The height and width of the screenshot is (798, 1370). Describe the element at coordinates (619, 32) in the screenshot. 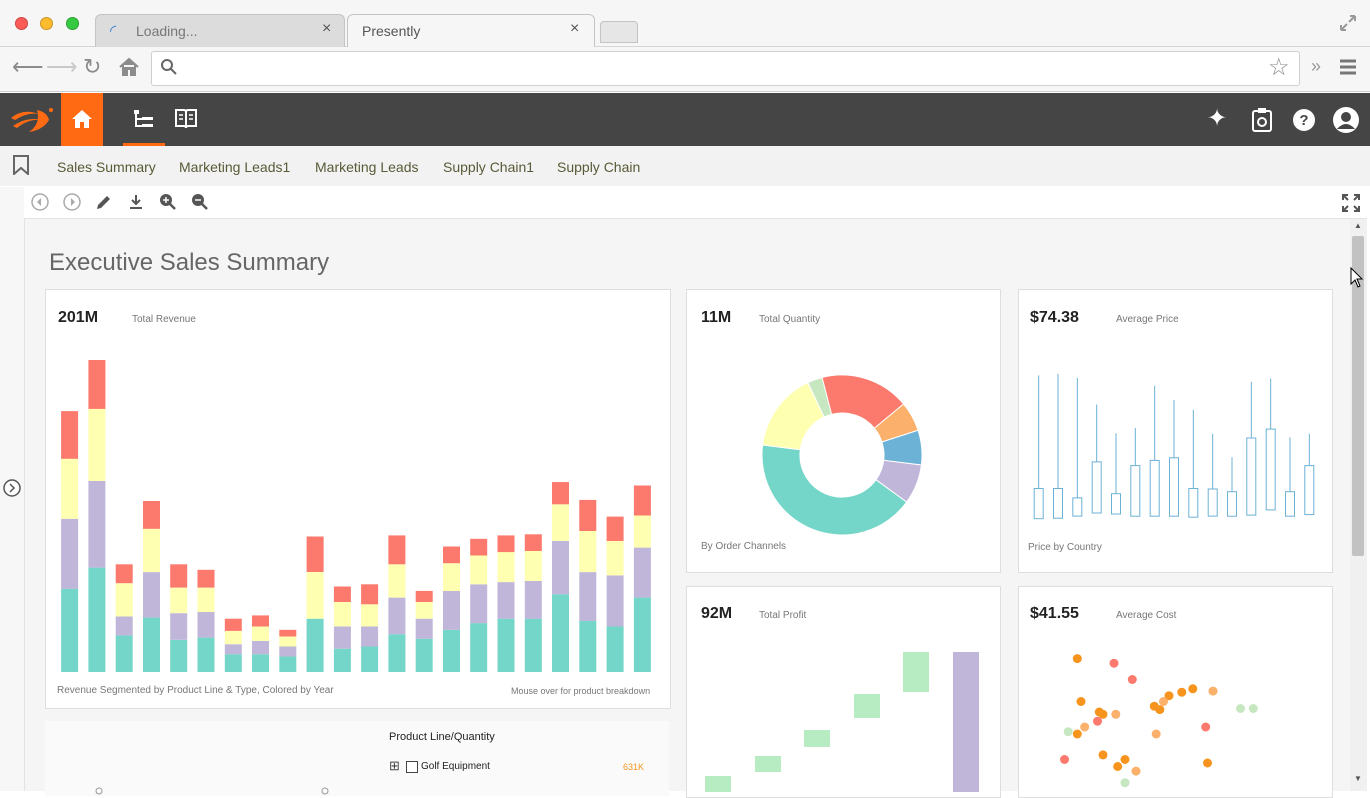

I see `new-tab-button` at that location.